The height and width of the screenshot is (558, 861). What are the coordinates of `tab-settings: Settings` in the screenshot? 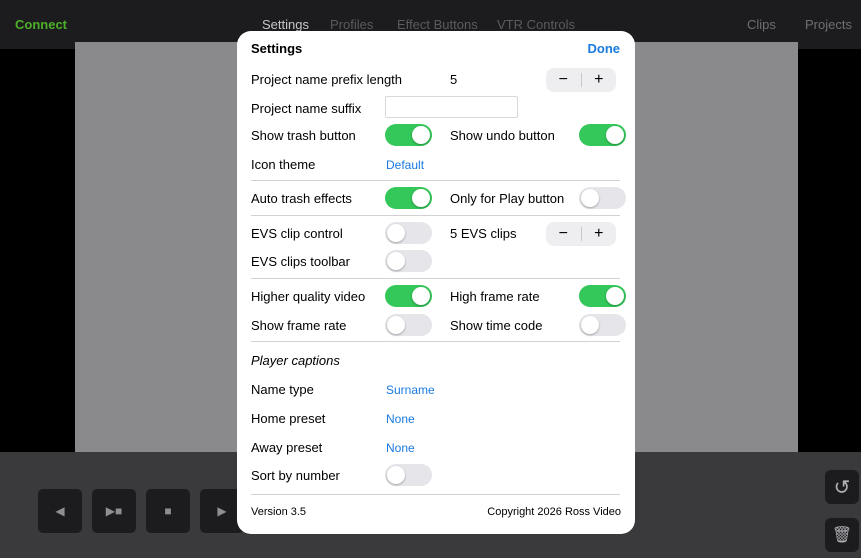 It's located at (285, 24).